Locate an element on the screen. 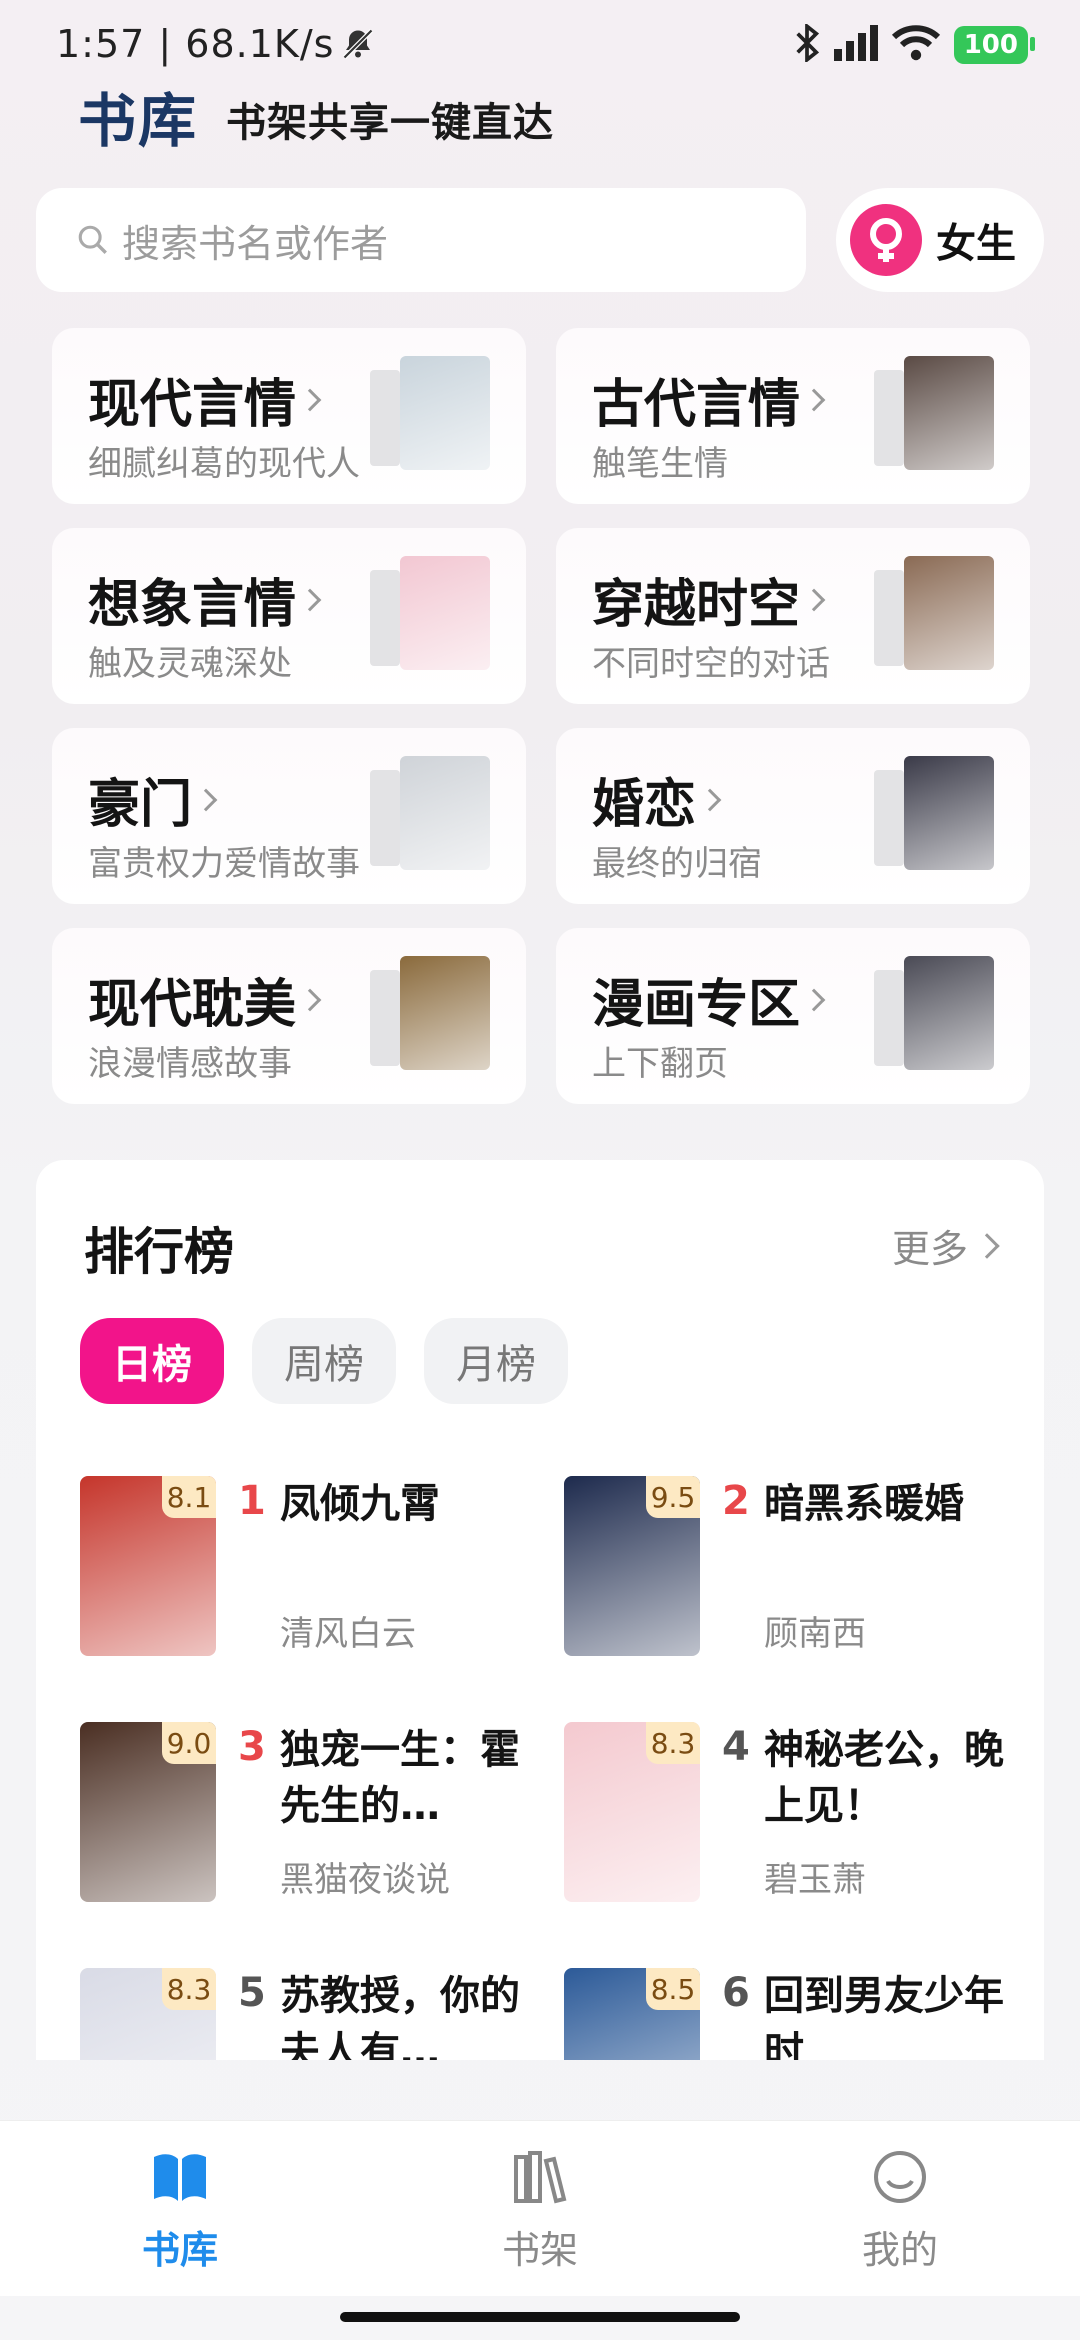 This screenshot has width=1080, height=2340. category-title: 想象言情 is located at coordinates (205, 599).